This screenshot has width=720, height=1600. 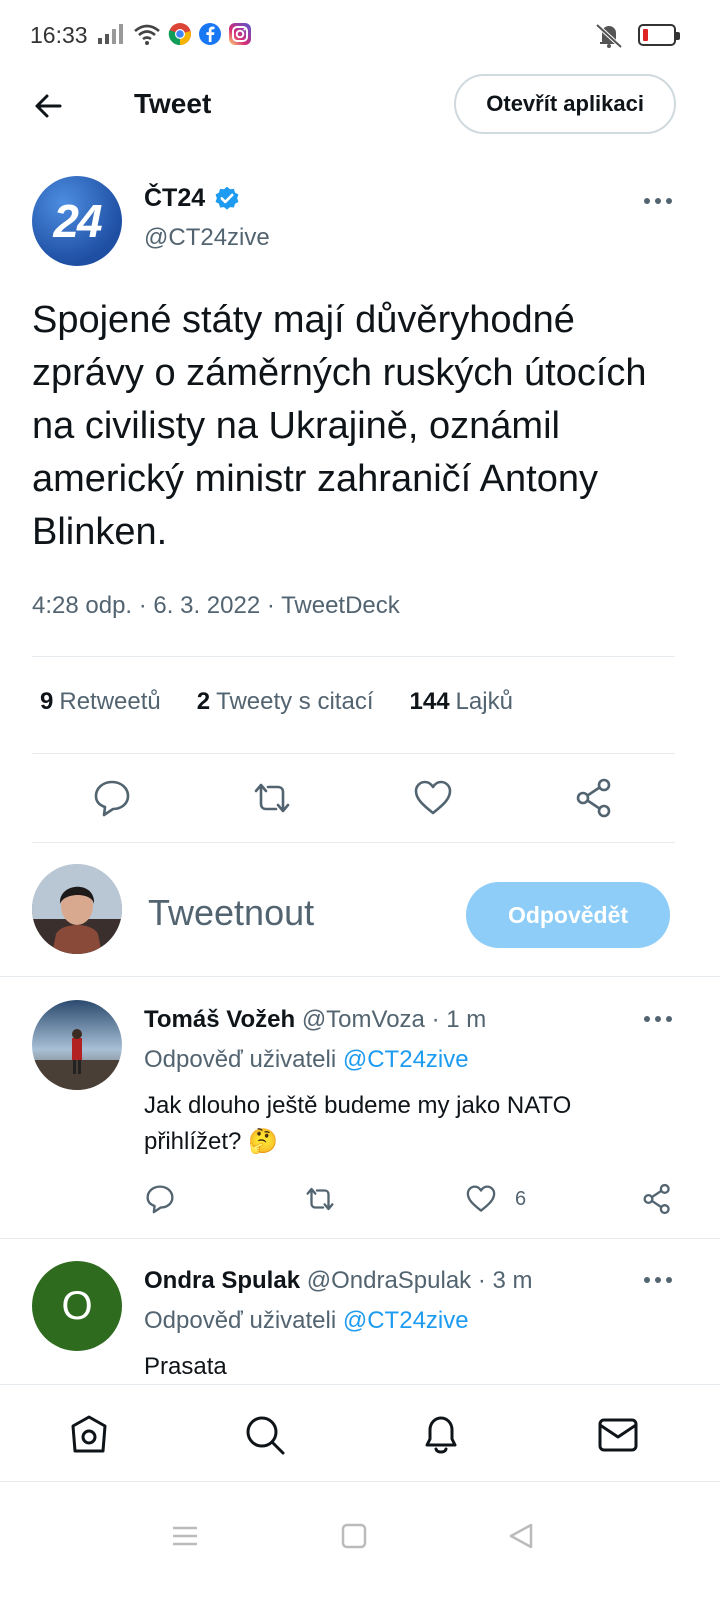 I want to click on reply-author-handle: @TomVoza, so click(x=363, y=1019).